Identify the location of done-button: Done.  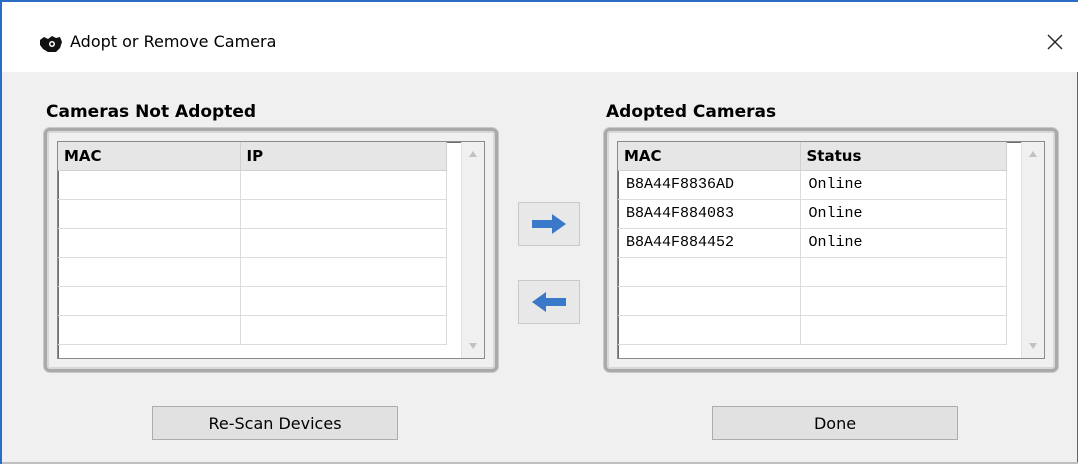
(835, 423).